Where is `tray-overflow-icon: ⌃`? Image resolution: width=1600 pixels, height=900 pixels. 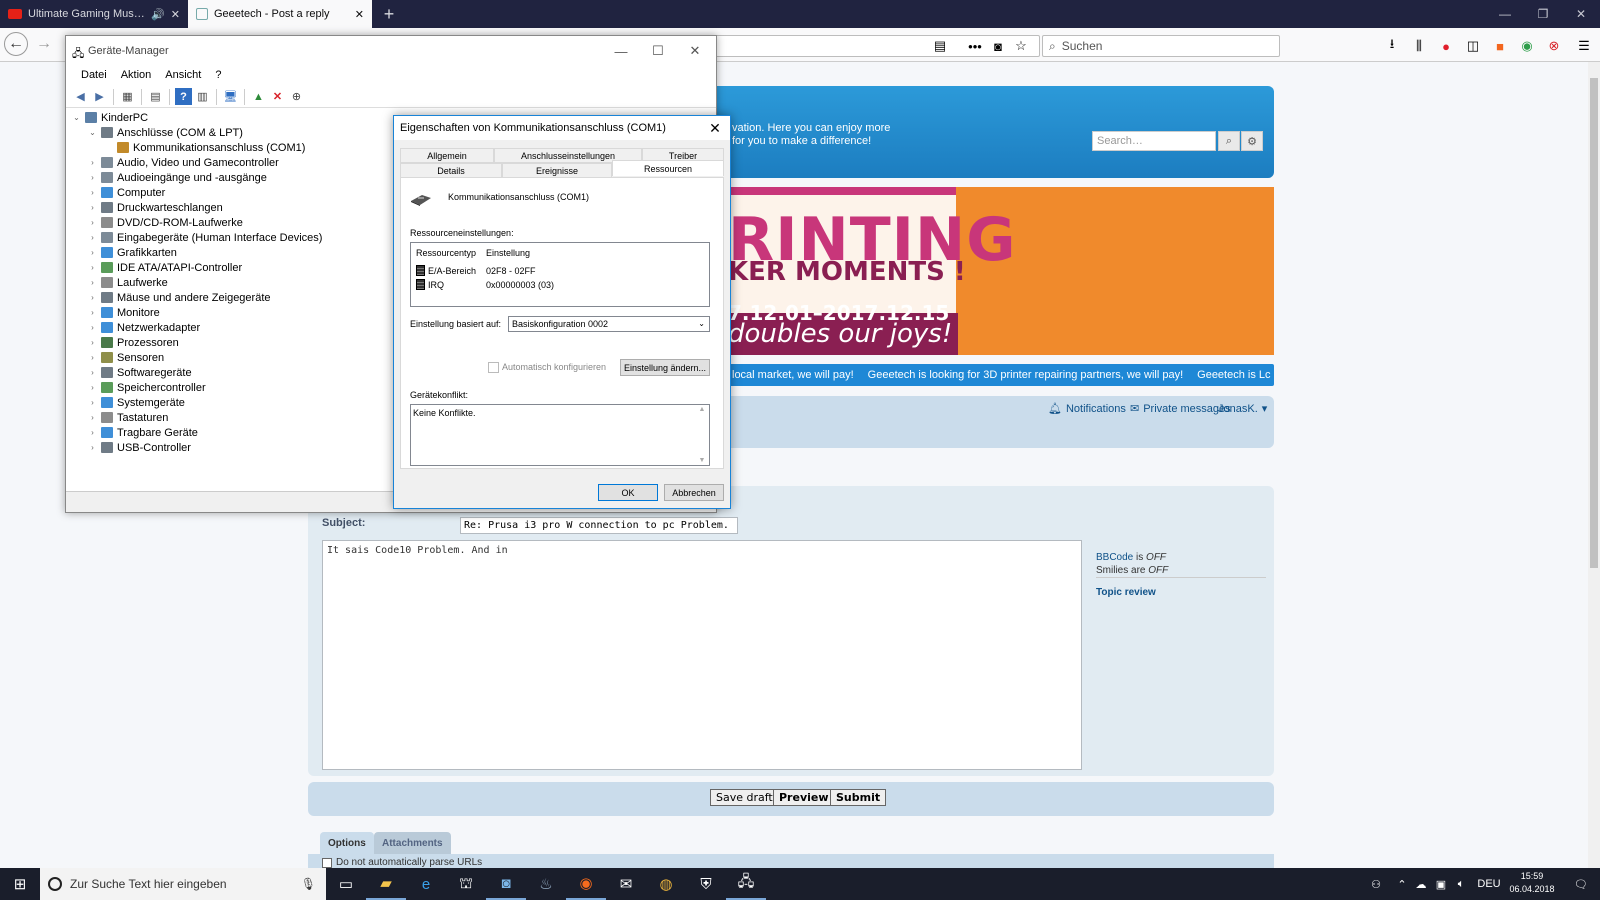 tray-overflow-icon: ⌃ is located at coordinates (1402, 884).